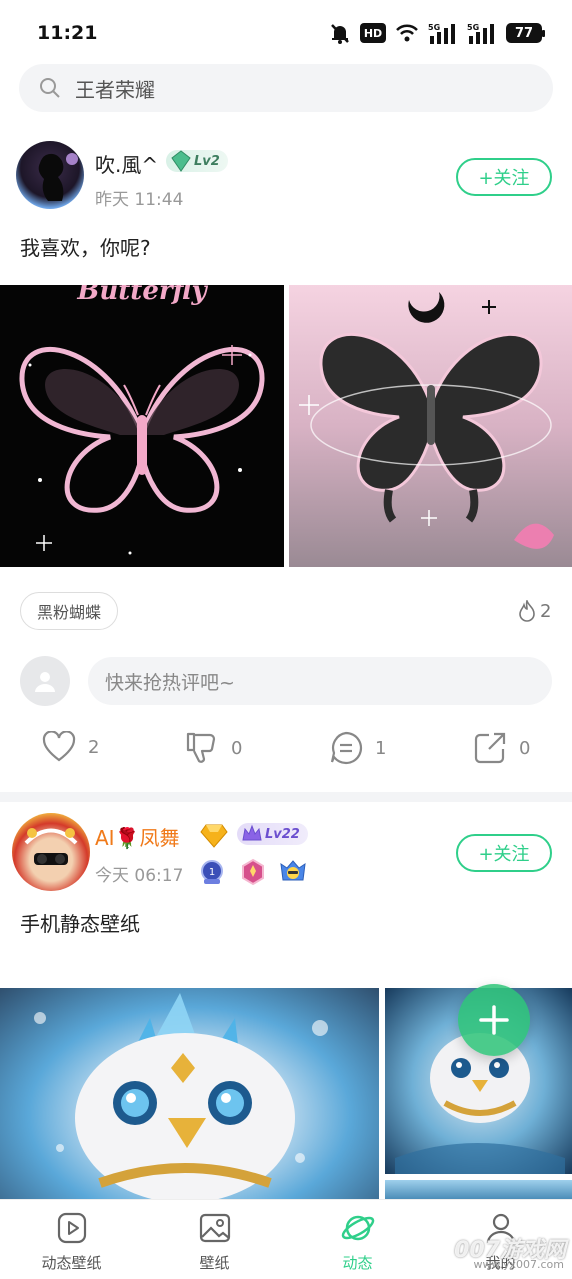 This screenshot has height=1279, width=572. What do you see at coordinates (320, 681) in the screenshot?
I see `comment-input: 快来抢热评吧~` at bounding box center [320, 681].